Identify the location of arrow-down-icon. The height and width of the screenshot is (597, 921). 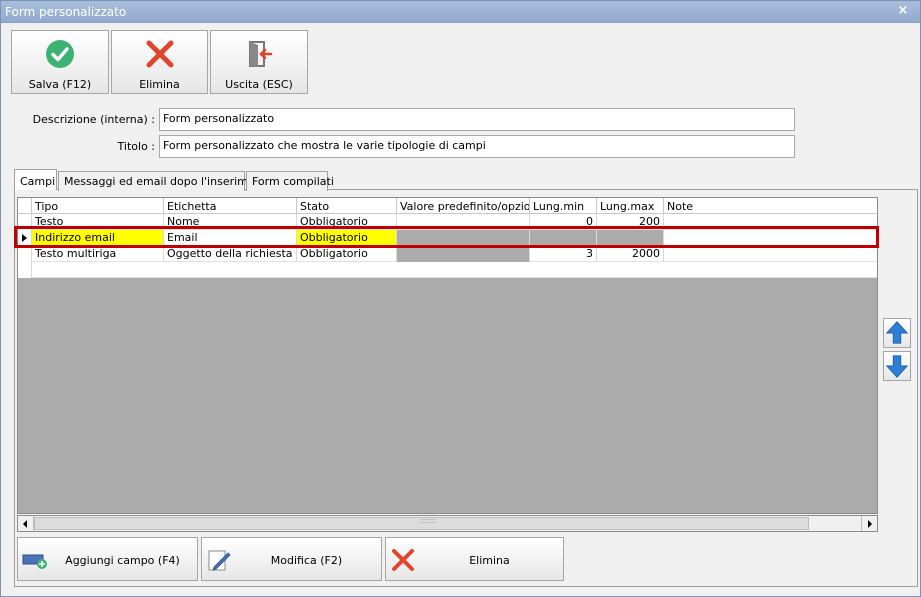
(897, 366).